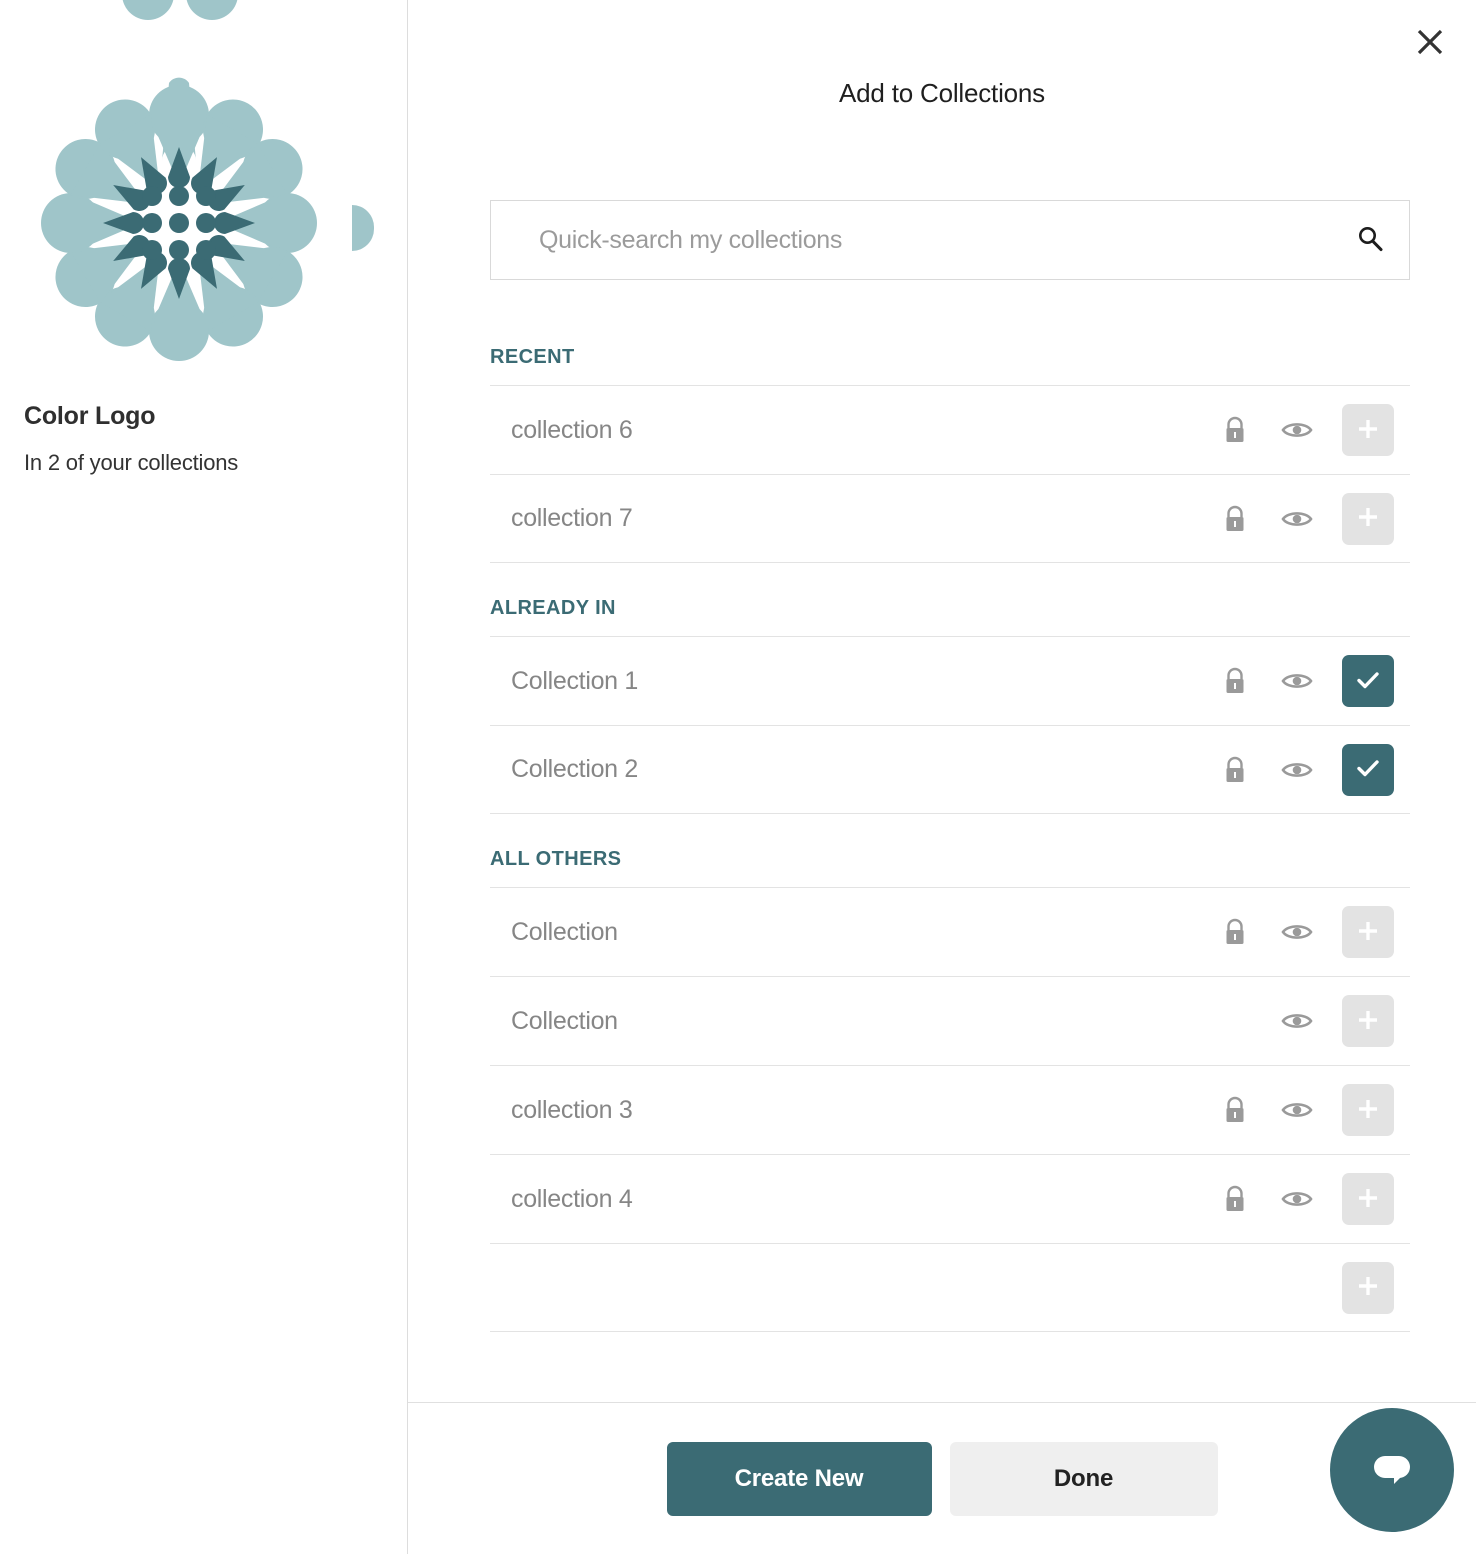 The image size is (1476, 1554). I want to click on collection-name: collection 7, so click(572, 518).